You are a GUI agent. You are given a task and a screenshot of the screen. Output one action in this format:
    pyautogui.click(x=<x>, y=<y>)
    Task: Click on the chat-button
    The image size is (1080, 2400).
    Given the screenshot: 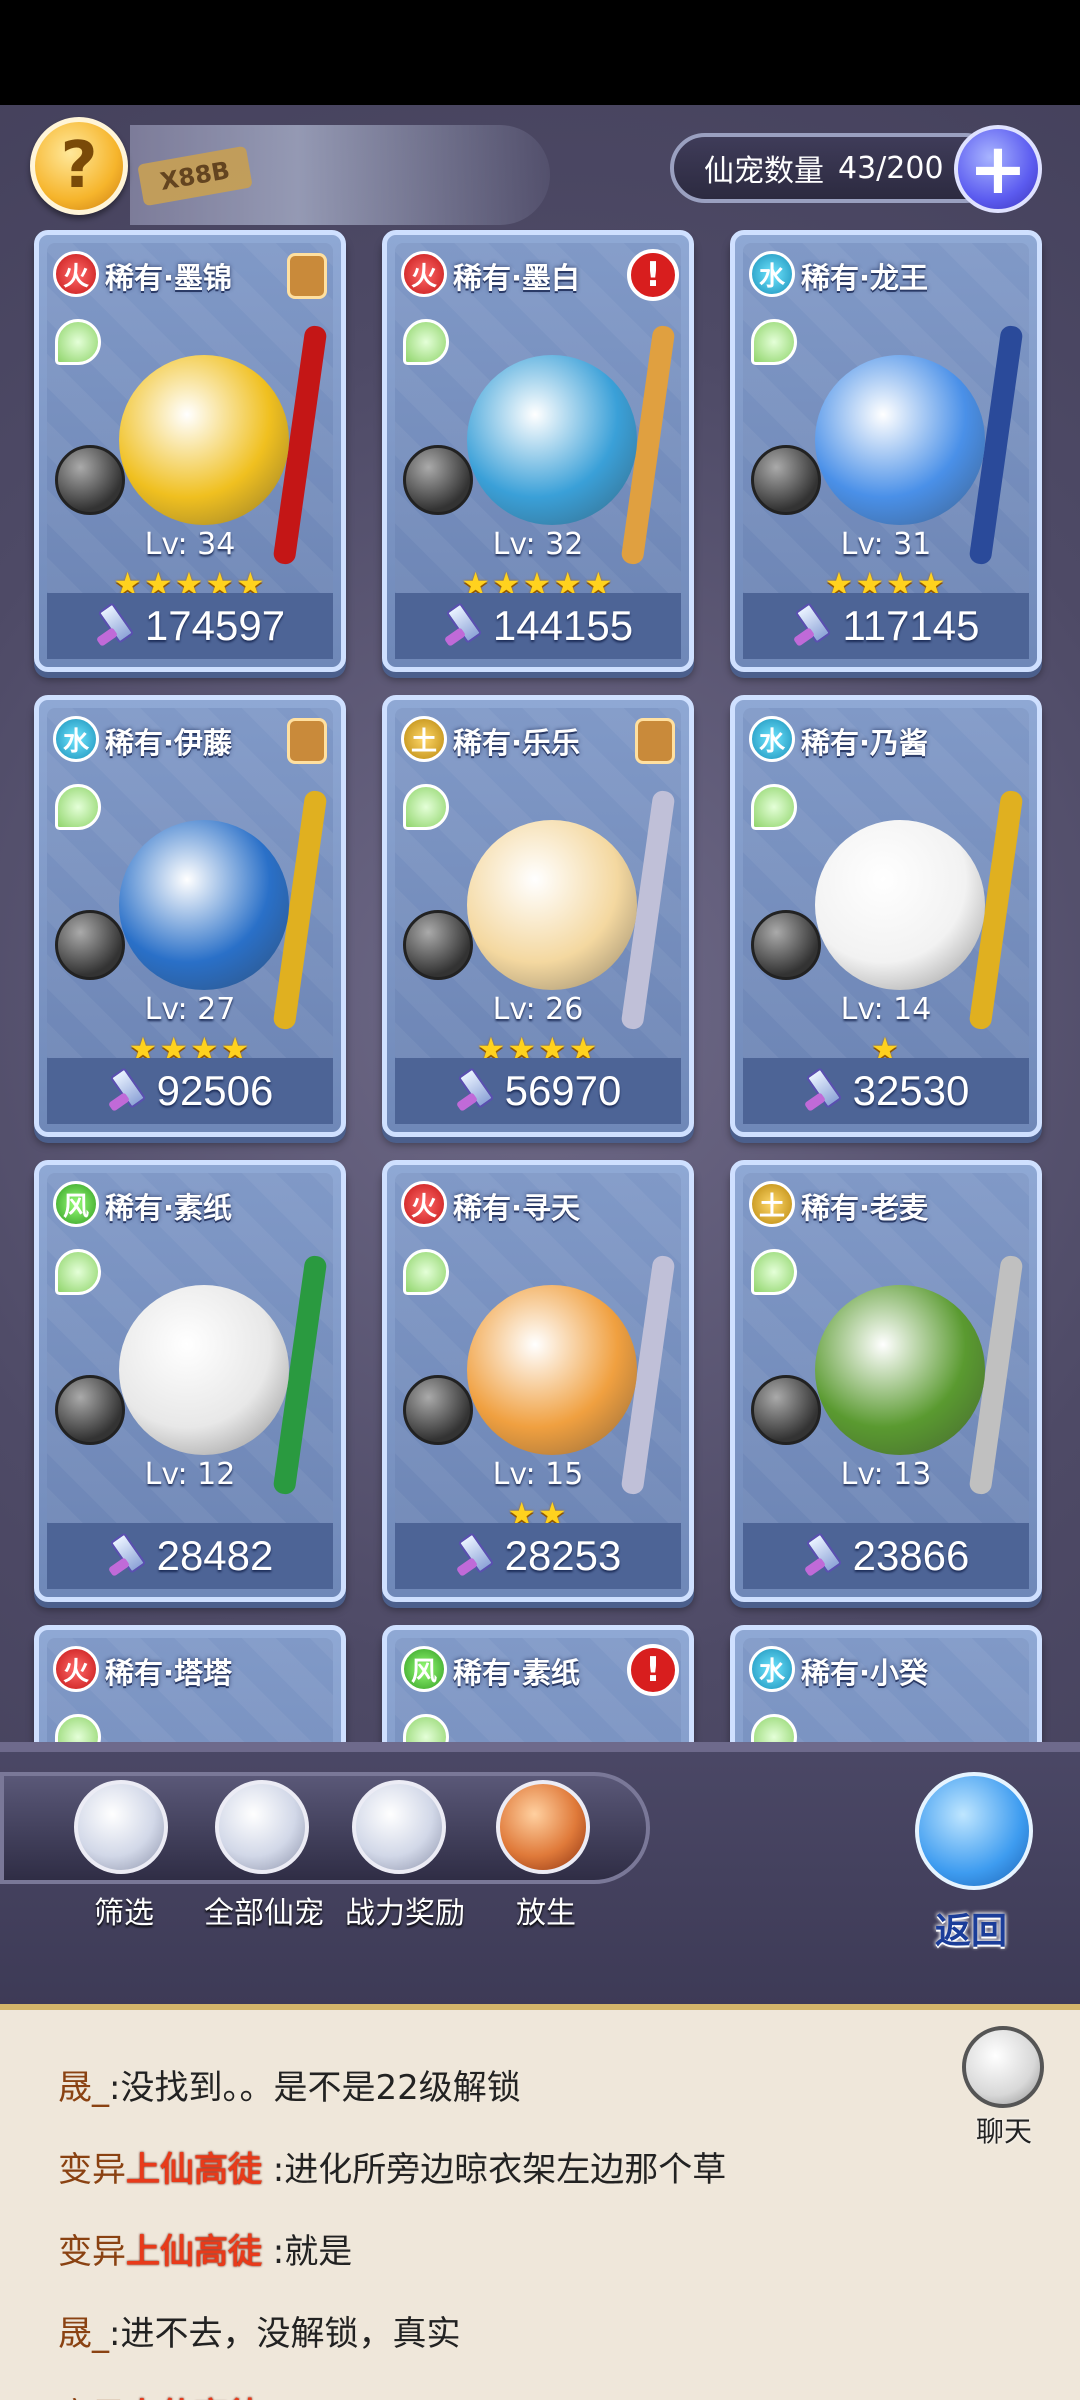 What is the action you would take?
    pyautogui.click(x=1003, y=2067)
    